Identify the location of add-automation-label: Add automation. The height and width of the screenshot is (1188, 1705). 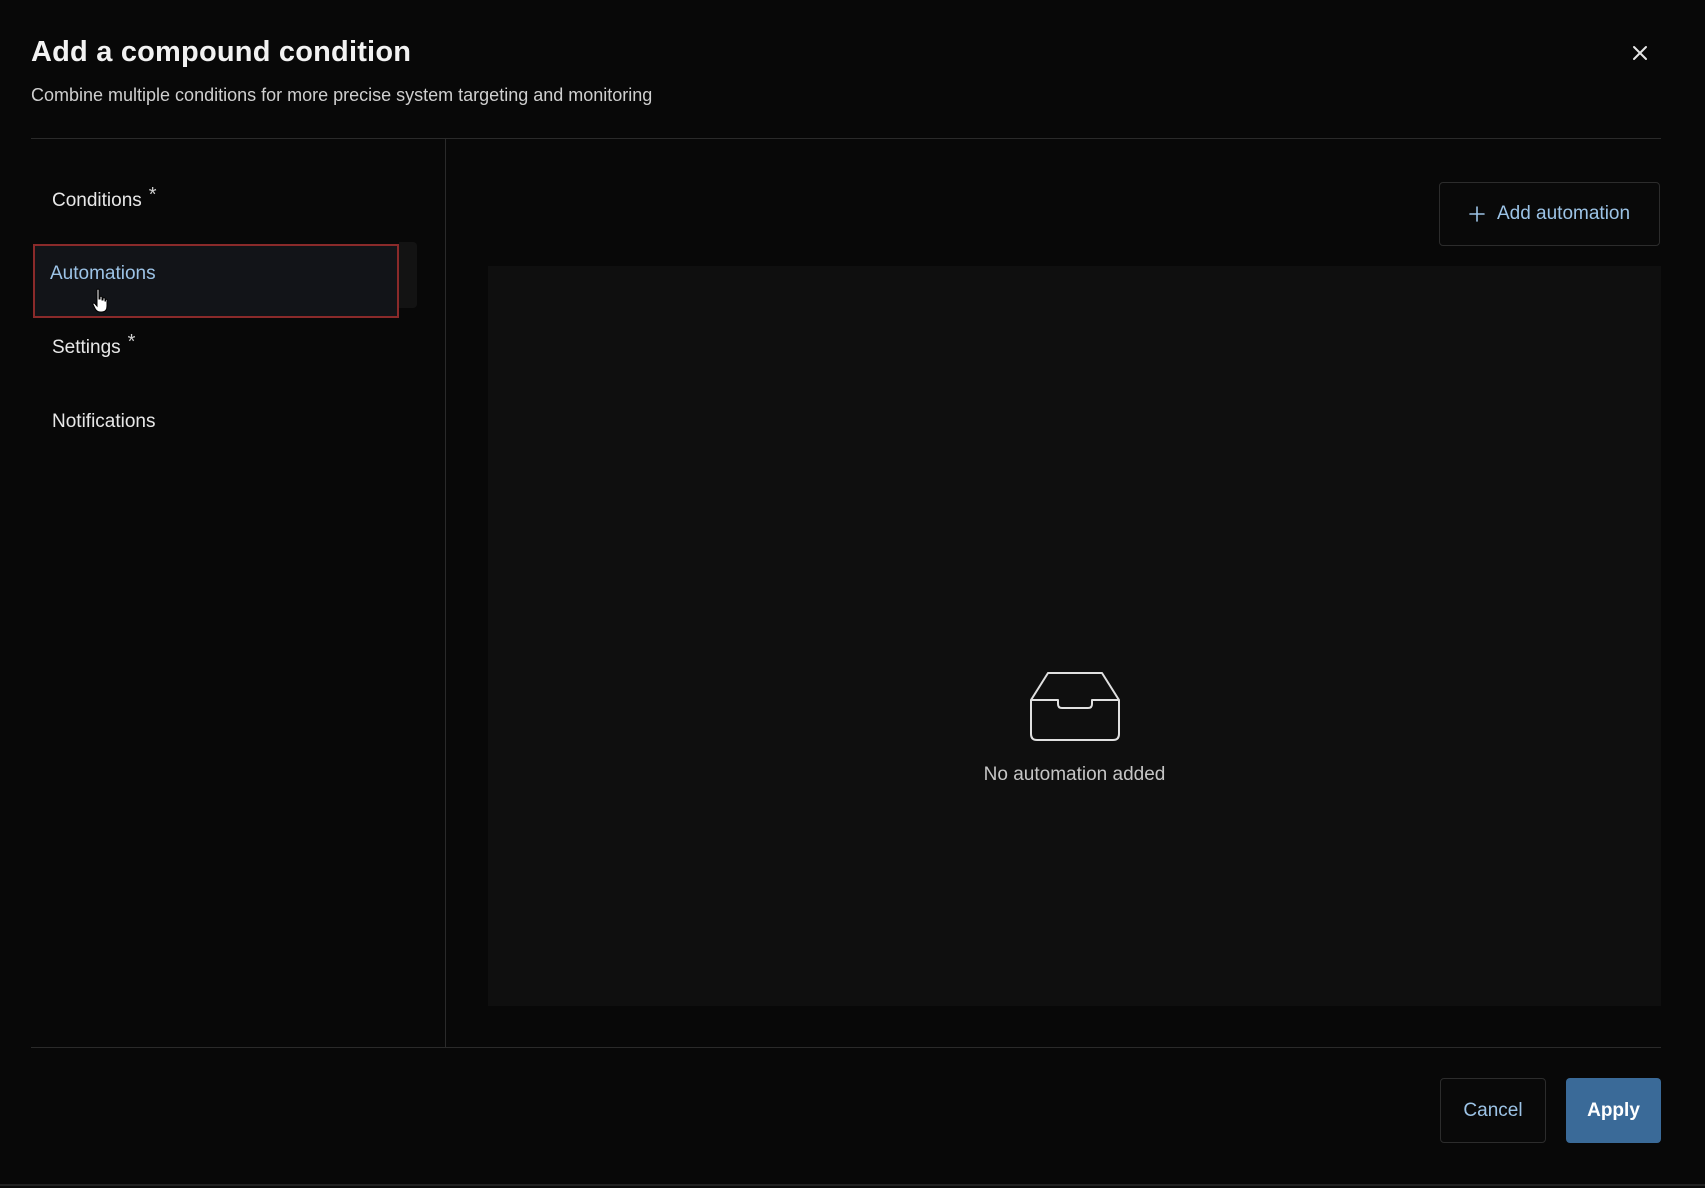
(1563, 213).